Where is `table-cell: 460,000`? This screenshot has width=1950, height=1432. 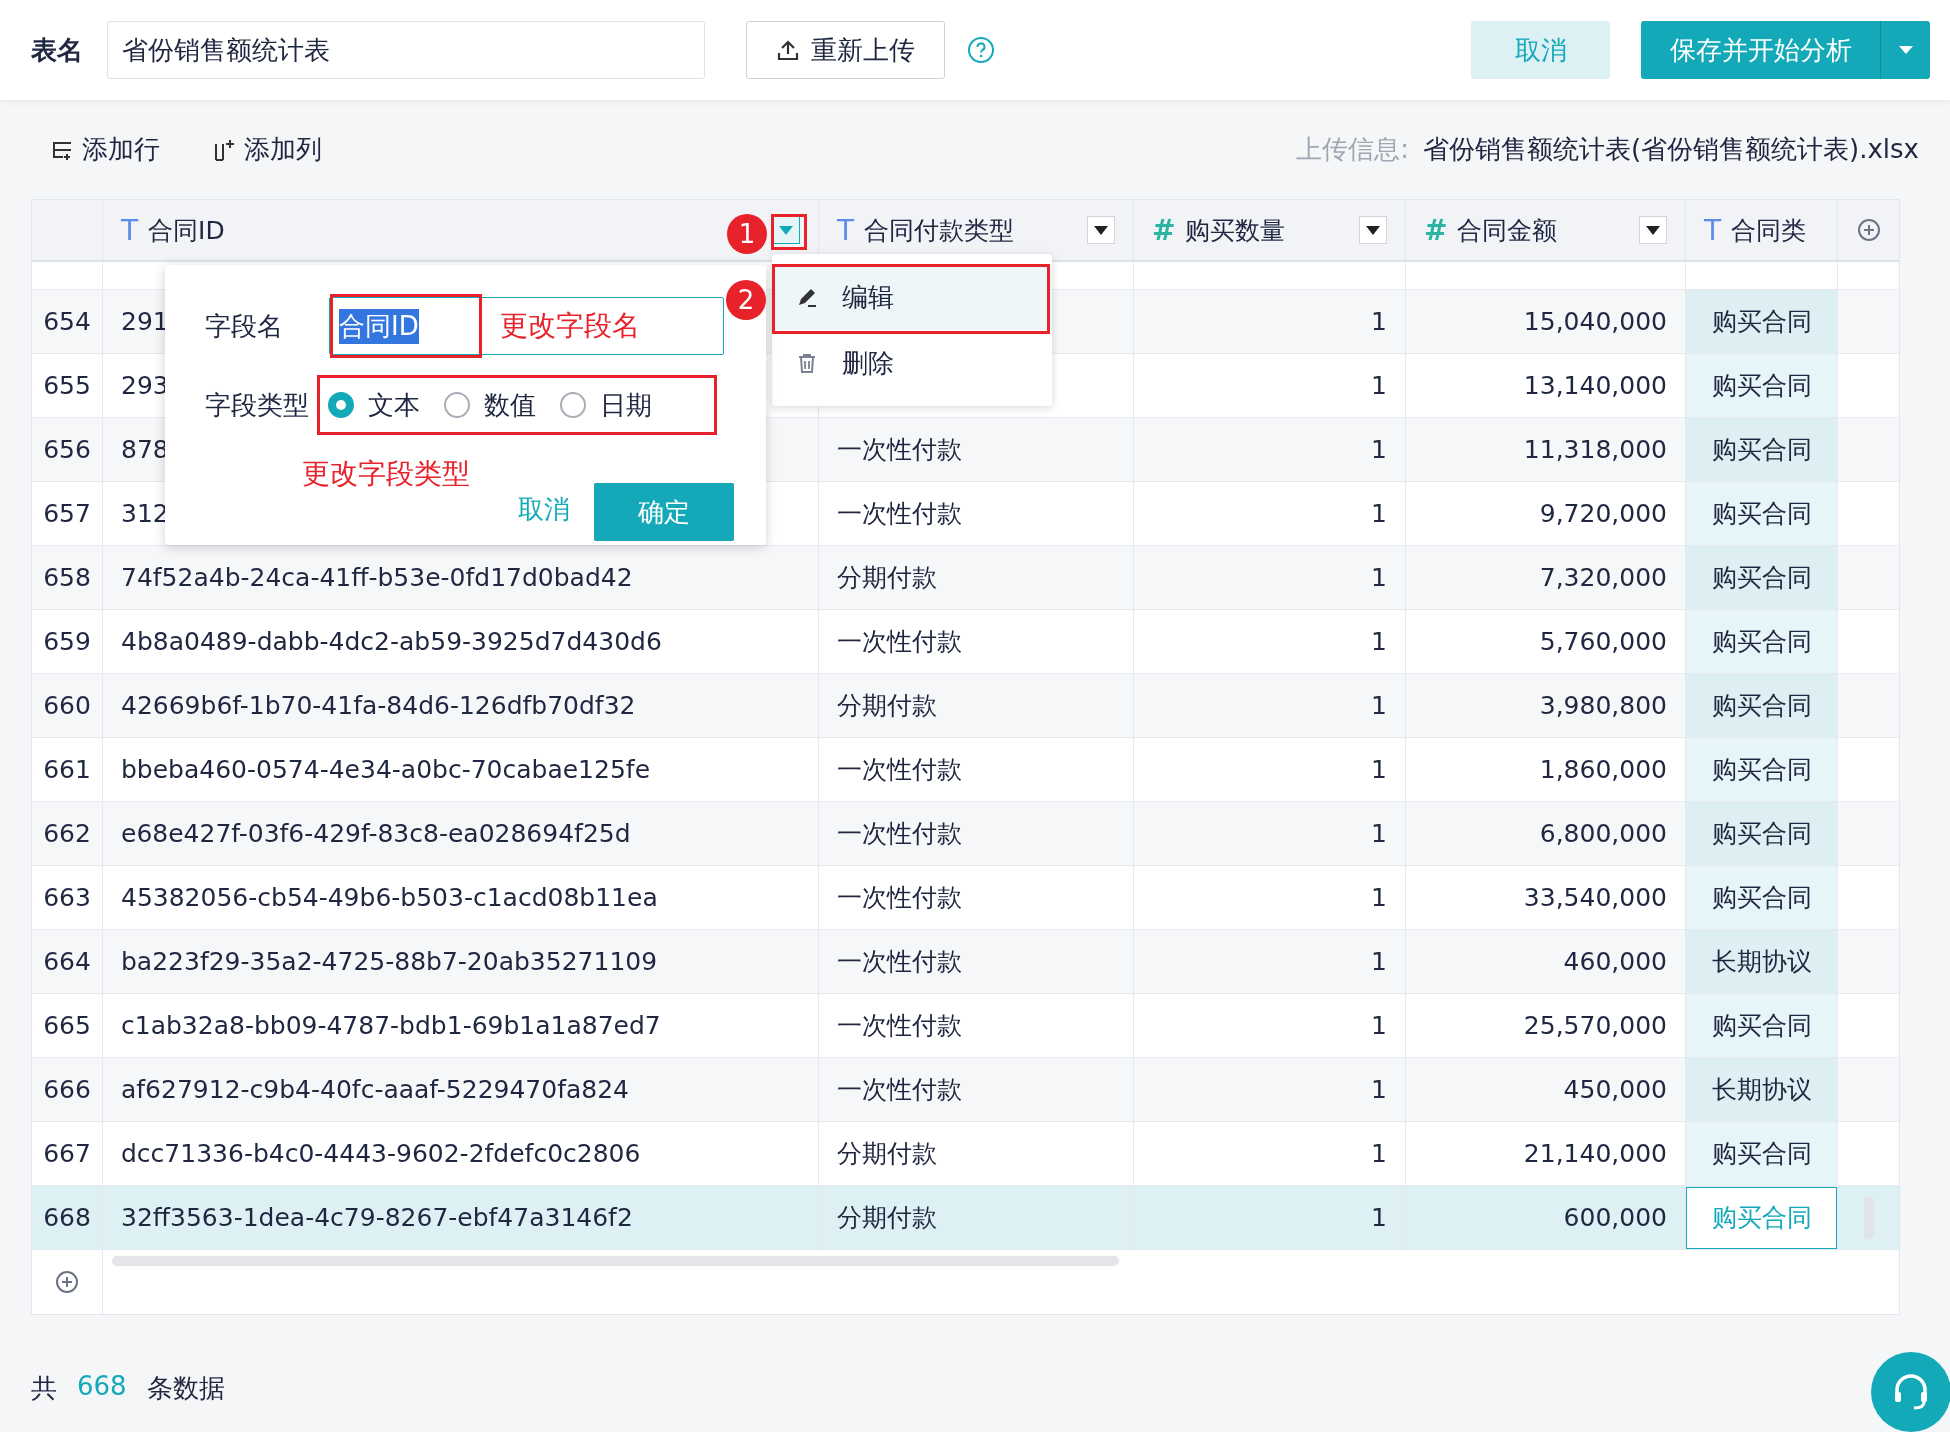 table-cell: 460,000 is located at coordinates (1615, 961).